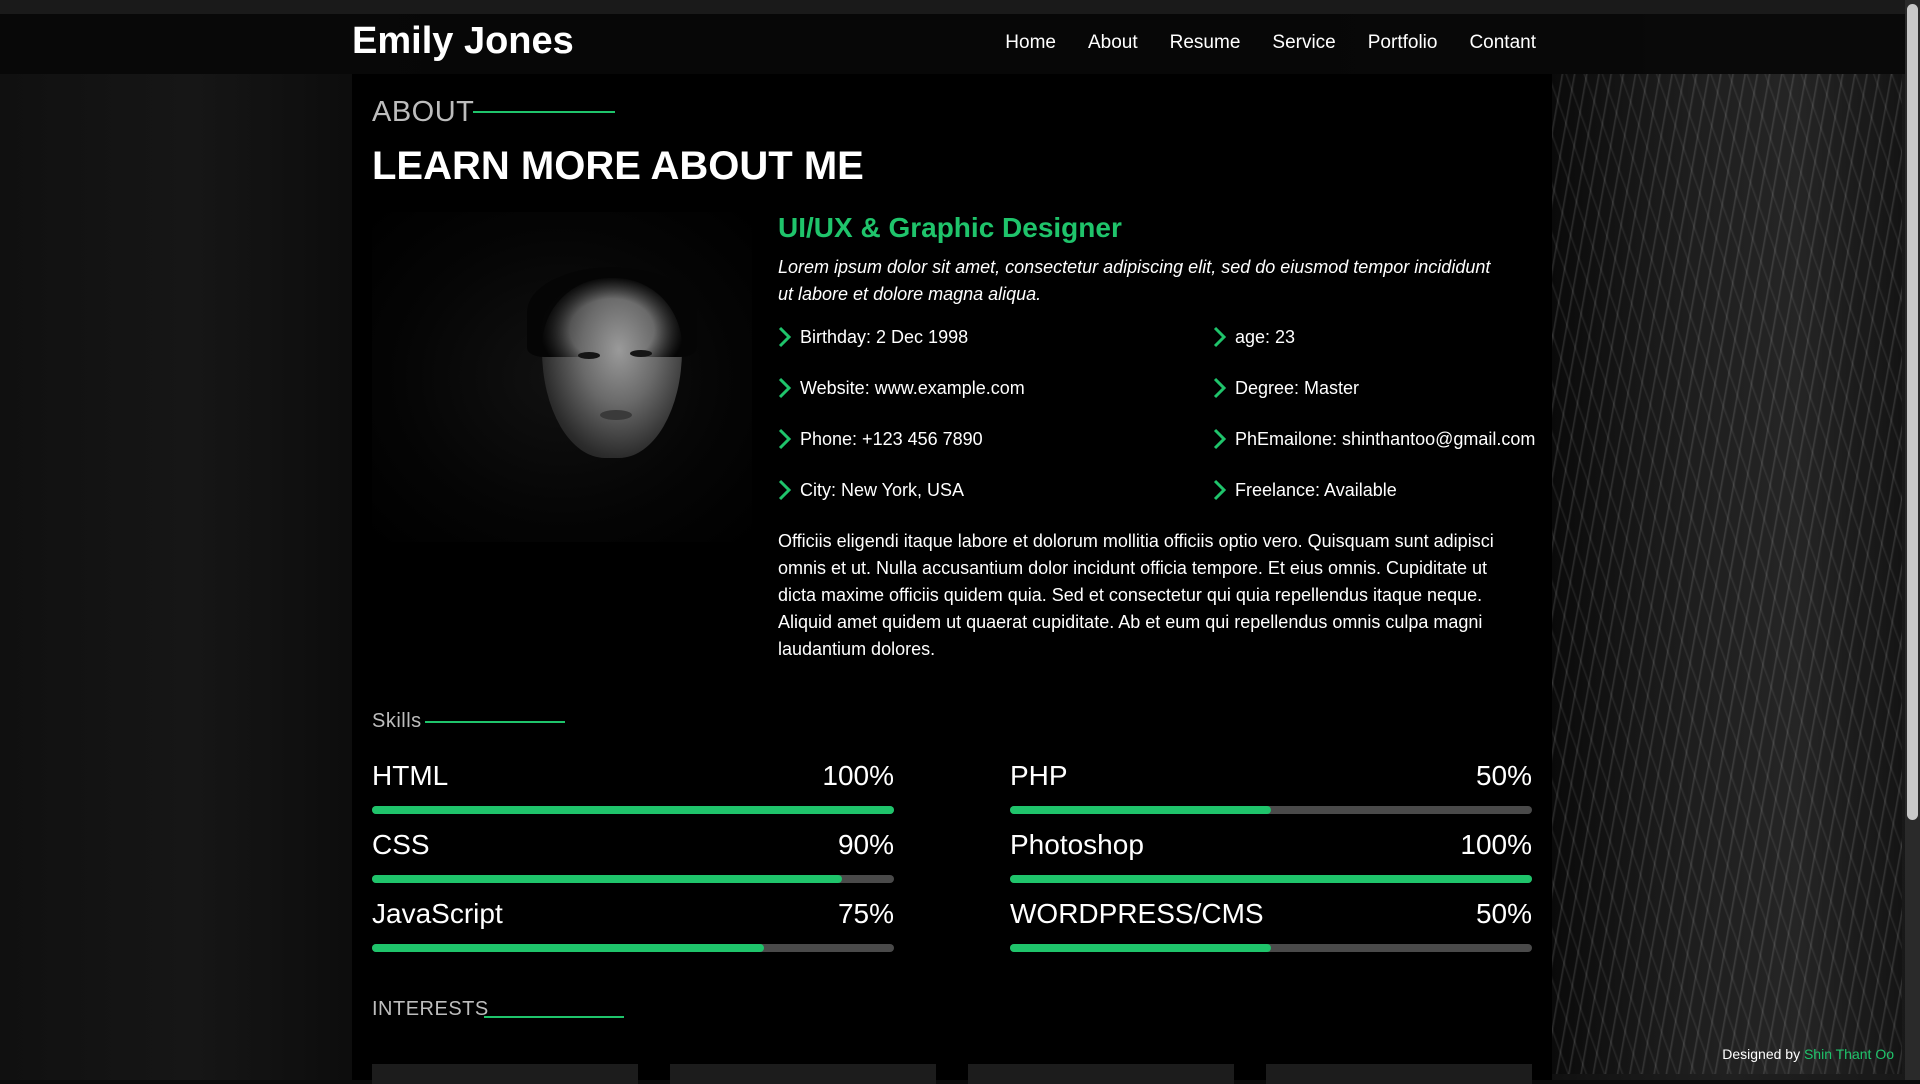  I want to click on fact-text: Birthday: 2 Dec 1998, so click(884, 336).